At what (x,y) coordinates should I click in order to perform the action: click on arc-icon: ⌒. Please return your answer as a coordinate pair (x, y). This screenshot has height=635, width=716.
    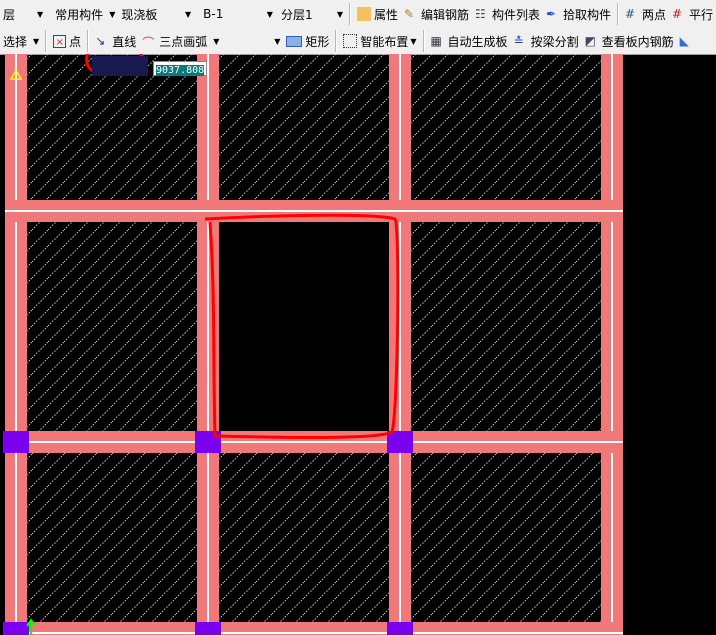
    Looking at the image, I should click on (148, 43).